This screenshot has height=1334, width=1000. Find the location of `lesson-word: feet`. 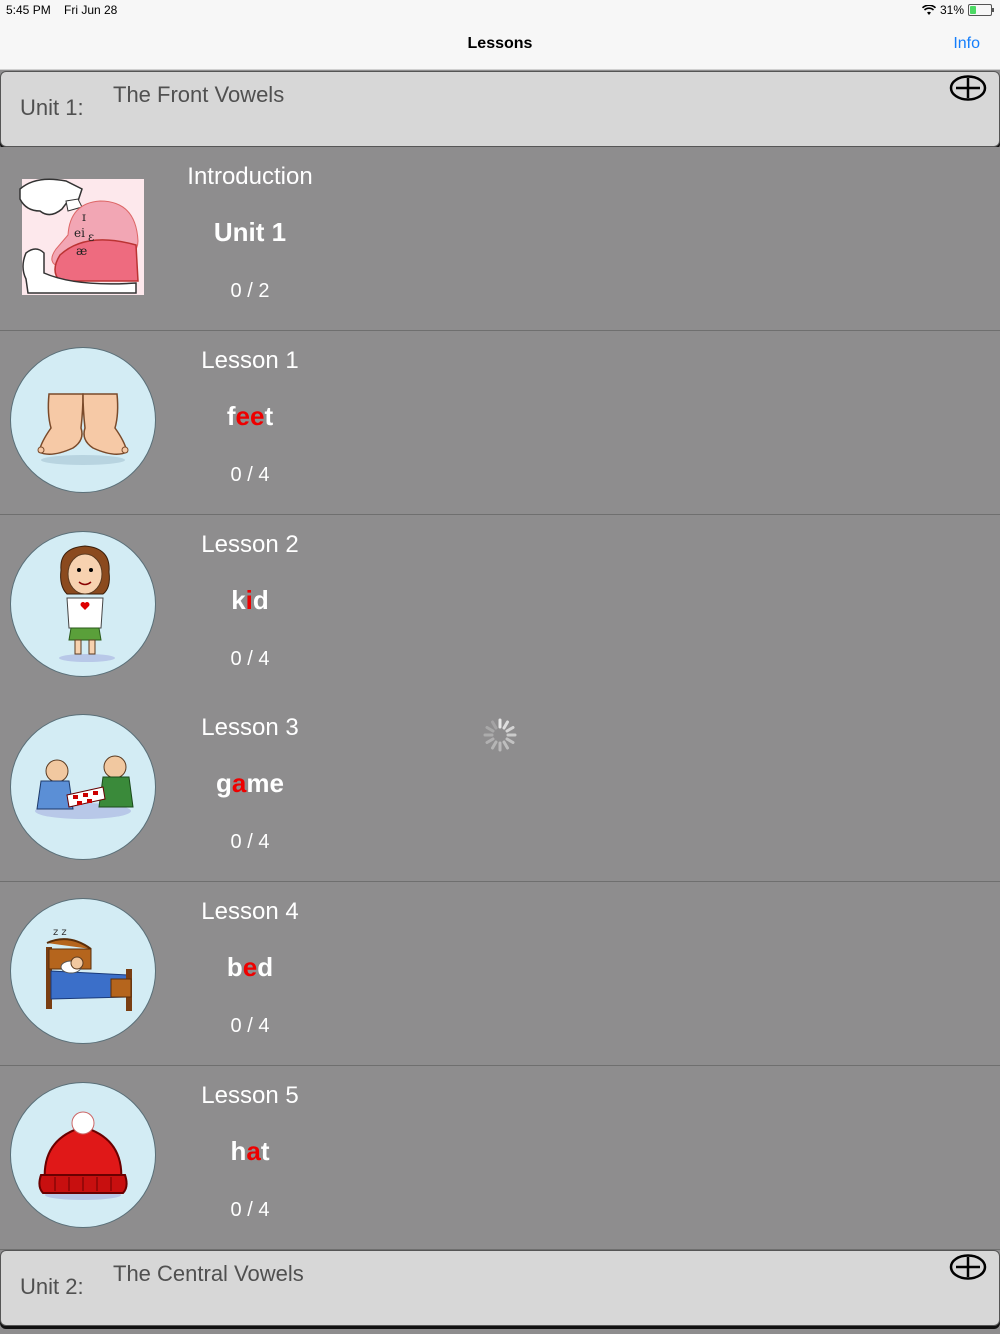

lesson-word: feet is located at coordinates (250, 416).